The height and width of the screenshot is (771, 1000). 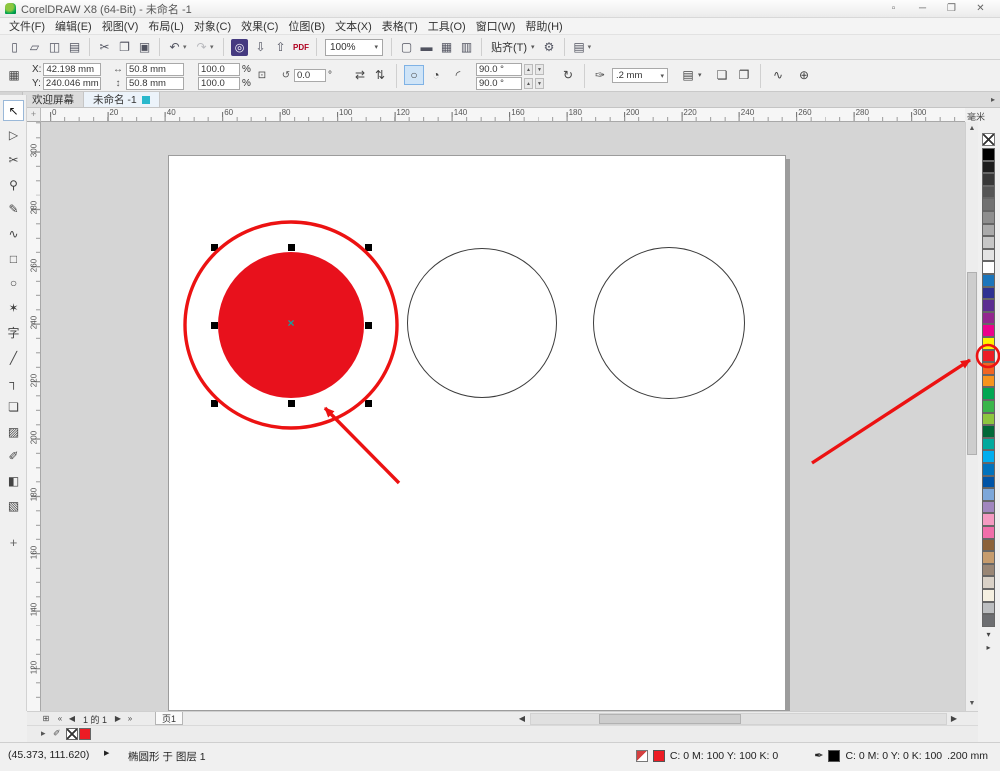 What do you see at coordinates (499, 83) in the screenshot?
I see `pie-end-angle-input: 90.0 °` at bounding box center [499, 83].